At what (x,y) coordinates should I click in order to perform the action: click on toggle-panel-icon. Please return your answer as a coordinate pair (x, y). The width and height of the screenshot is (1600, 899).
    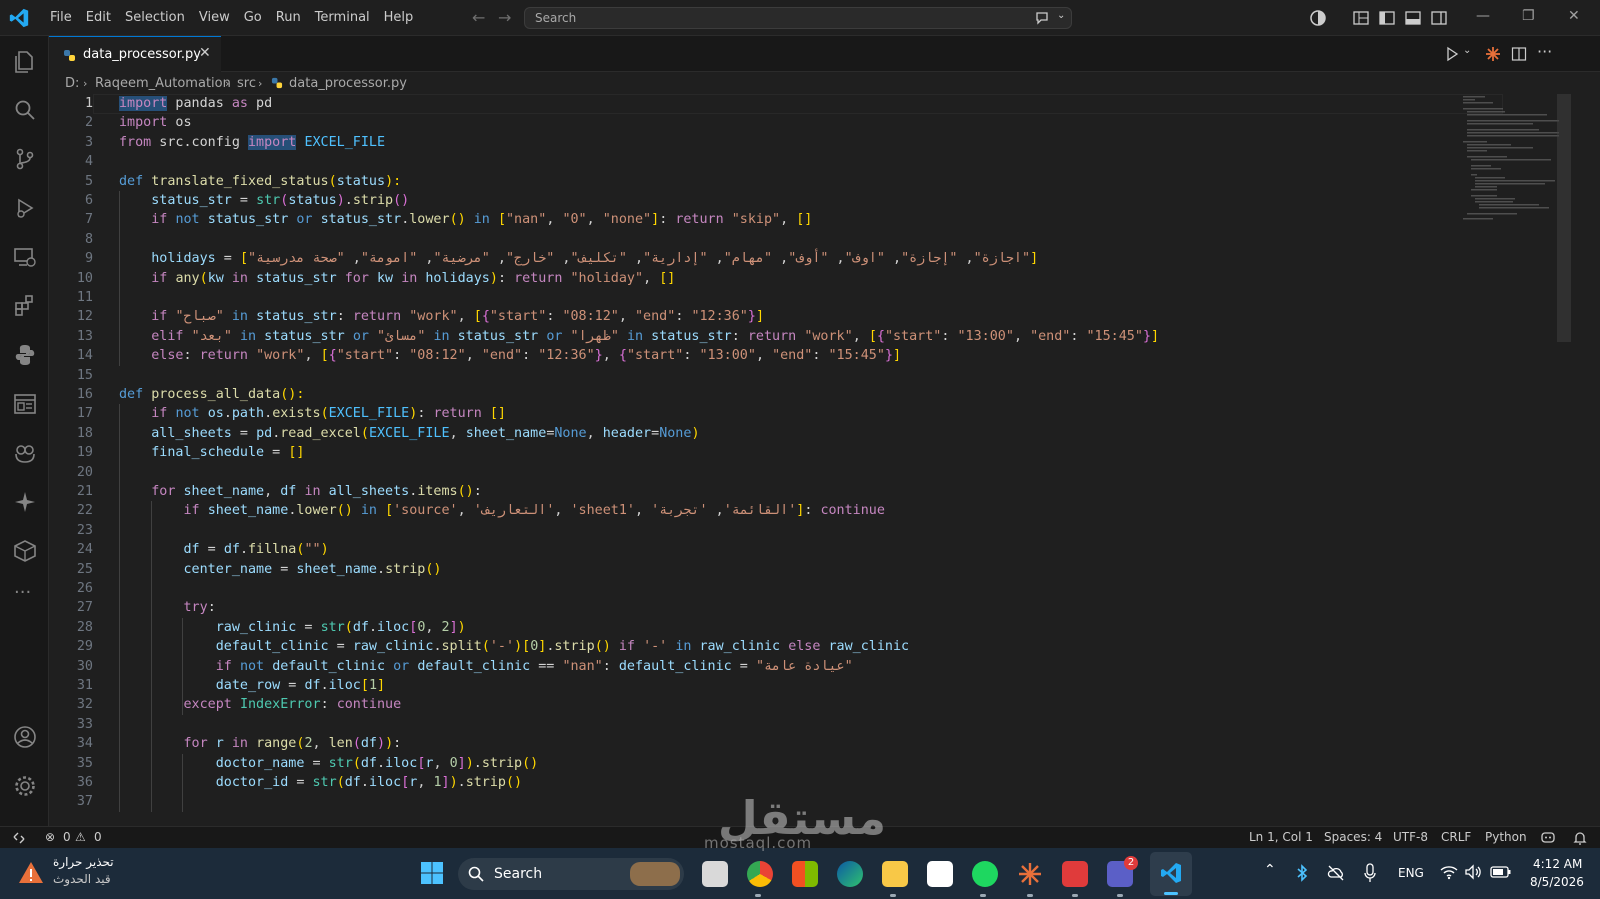
    Looking at the image, I should click on (1413, 18).